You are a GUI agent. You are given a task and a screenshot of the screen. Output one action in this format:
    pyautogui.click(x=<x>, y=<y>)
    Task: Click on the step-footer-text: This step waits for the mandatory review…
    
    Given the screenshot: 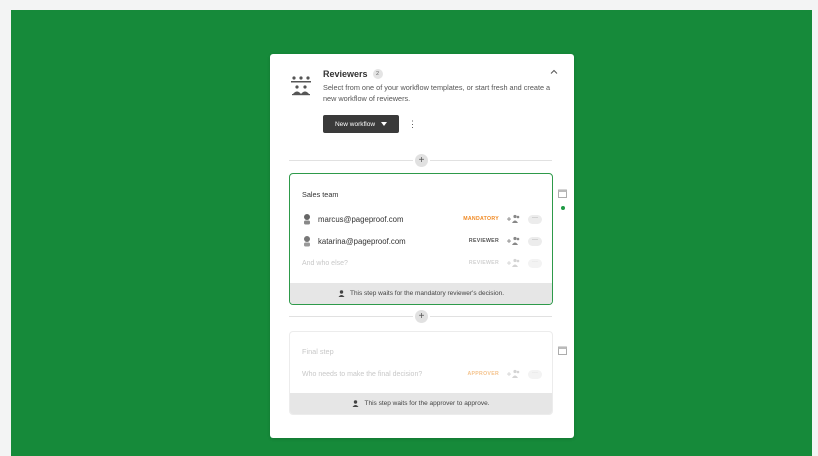 What is the action you would take?
    pyautogui.click(x=427, y=293)
    